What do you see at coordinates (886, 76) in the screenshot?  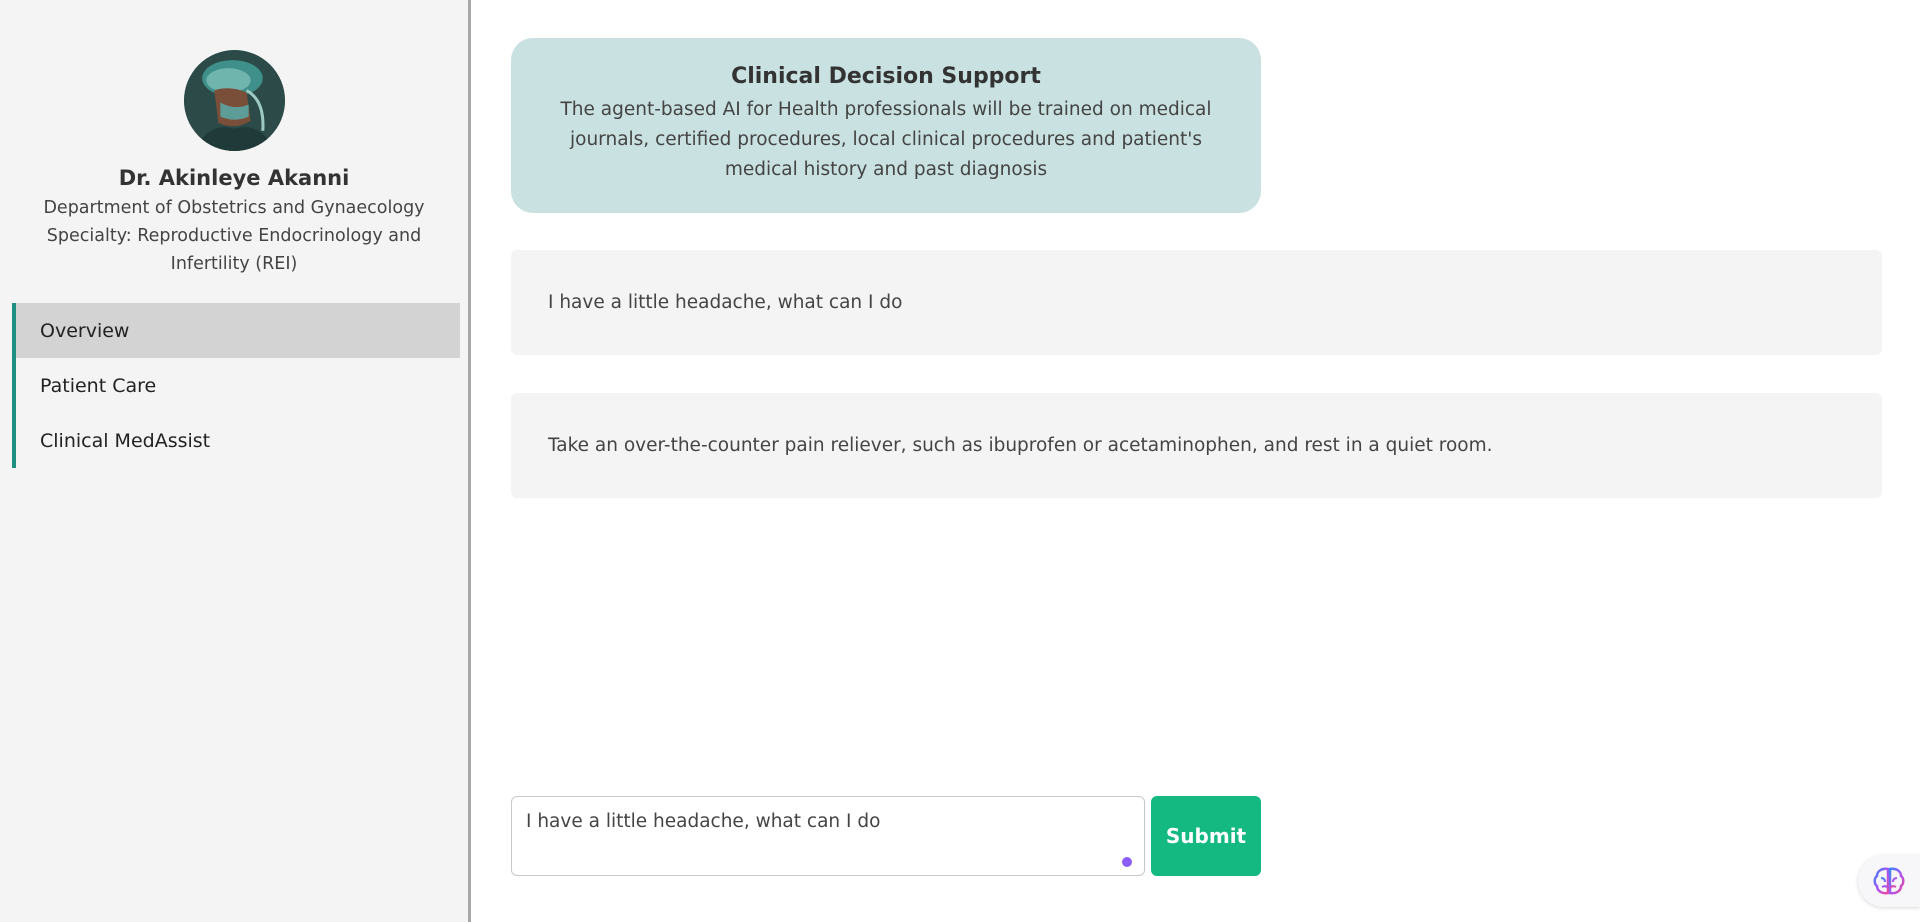 I see `info-card-title: Clinical Decision Support` at bounding box center [886, 76].